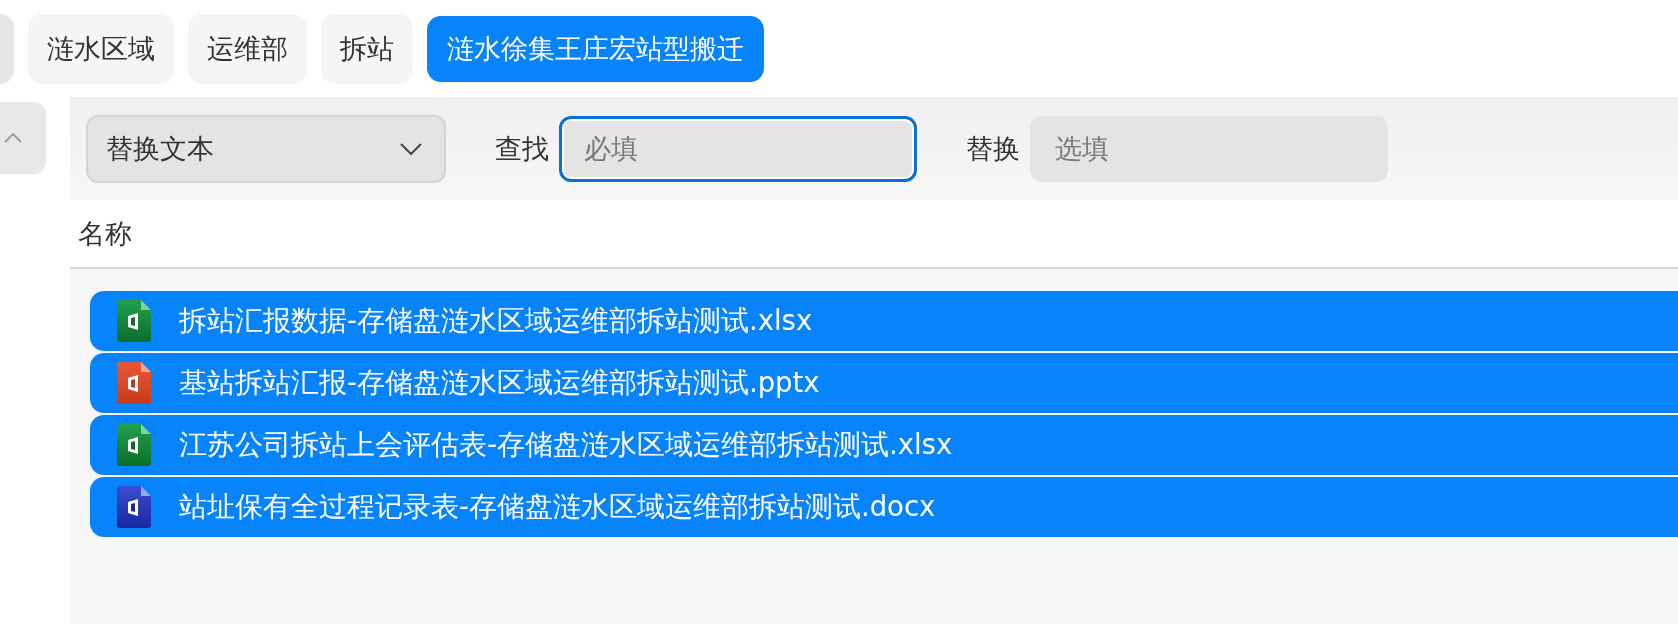 Image resolution: width=1678 pixels, height=624 pixels. What do you see at coordinates (884, 507) in the screenshot?
I see `file-row: 站址保有全过程记录表-存储盘涟水区域运维部拆站测试.docx` at bounding box center [884, 507].